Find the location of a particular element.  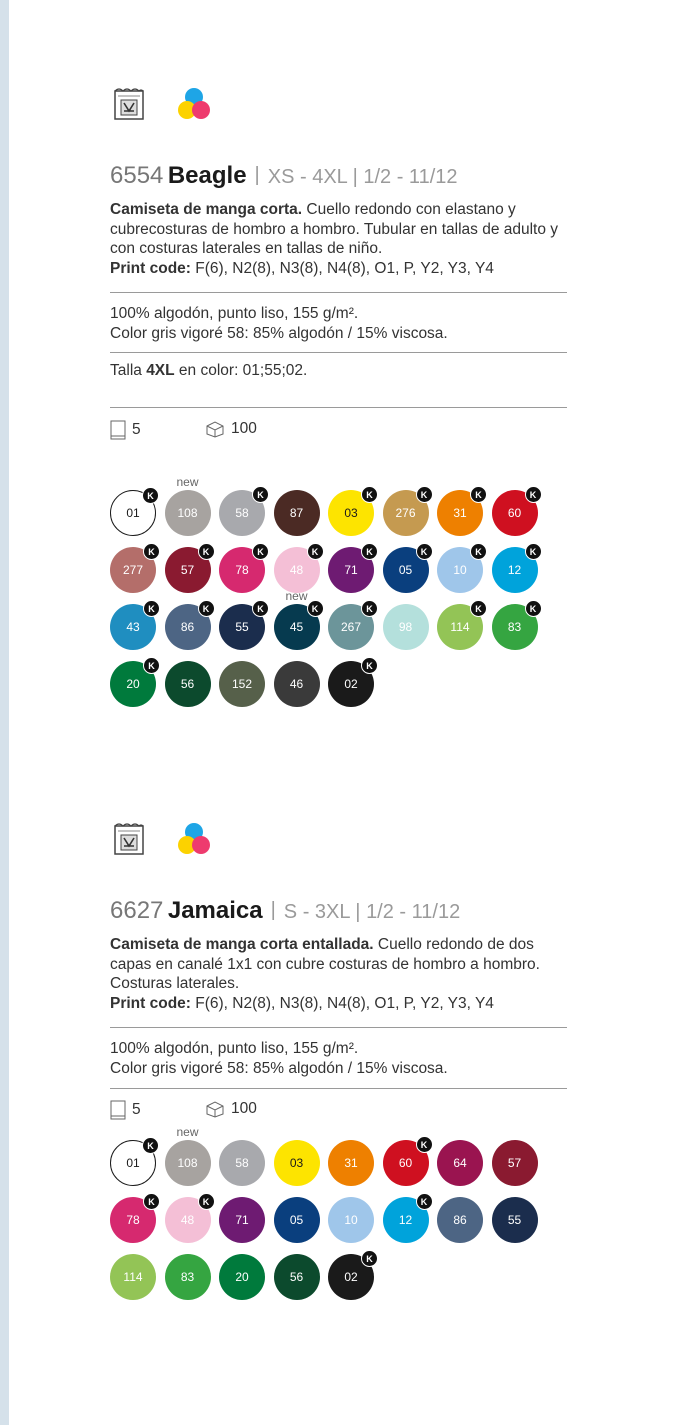

color-swatch: 114 K is located at coordinates (462, 625).